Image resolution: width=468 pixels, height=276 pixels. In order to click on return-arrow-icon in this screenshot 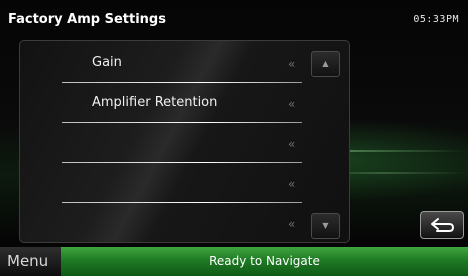, I will do `click(442, 225)`.